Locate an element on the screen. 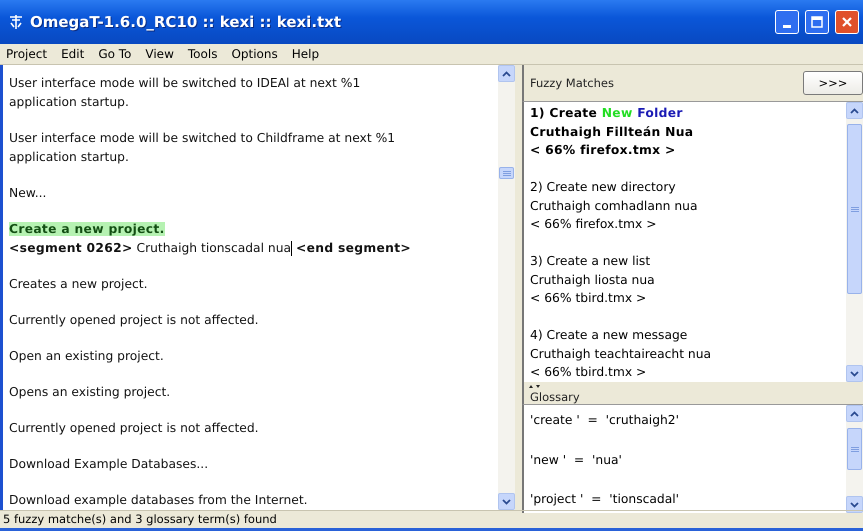  fuzzy-match: 4) Create a new message Cruthaigh teachtaireacht nua < 66% tbird.tmx > is located at coordinates (688, 354).